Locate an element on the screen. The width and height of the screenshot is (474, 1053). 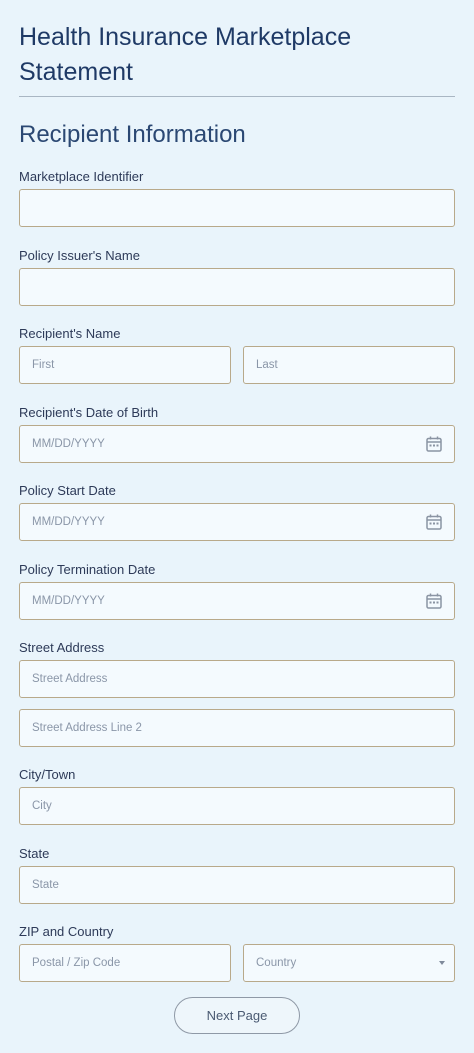
country-select-value: Country is located at coordinates (349, 963).